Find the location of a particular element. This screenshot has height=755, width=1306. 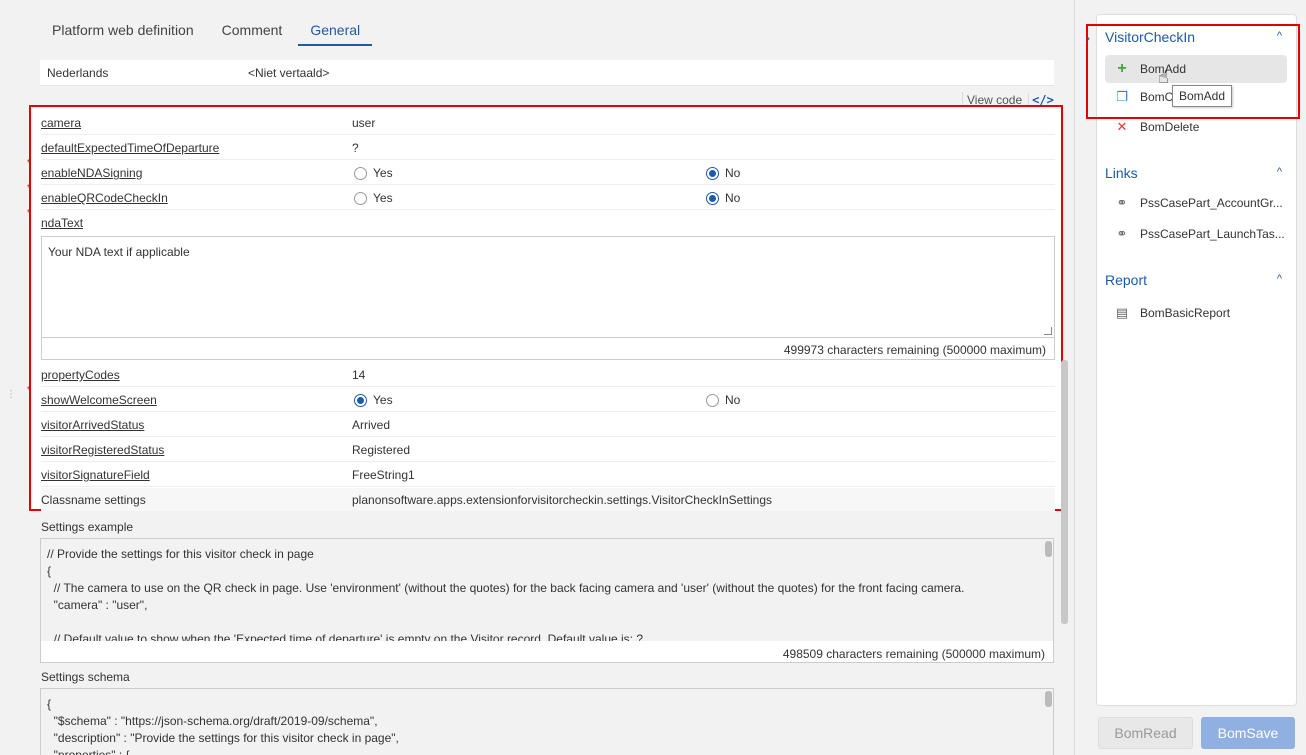

property-row-nda-text: * ndaText is located at coordinates (541, 221).